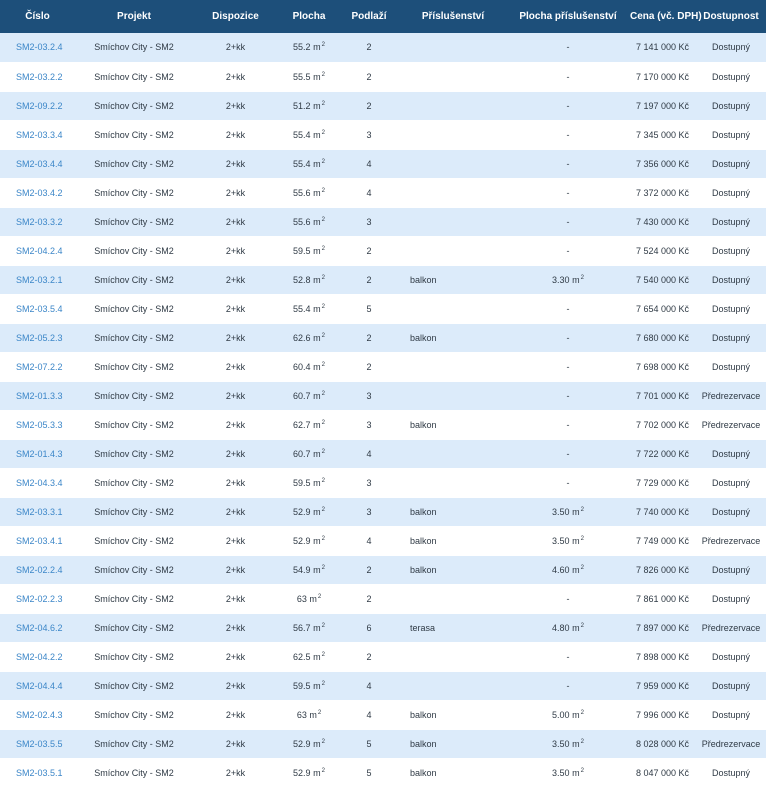  I want to click on unit-number-link: SM2-03.4.4, so click(37, 164).